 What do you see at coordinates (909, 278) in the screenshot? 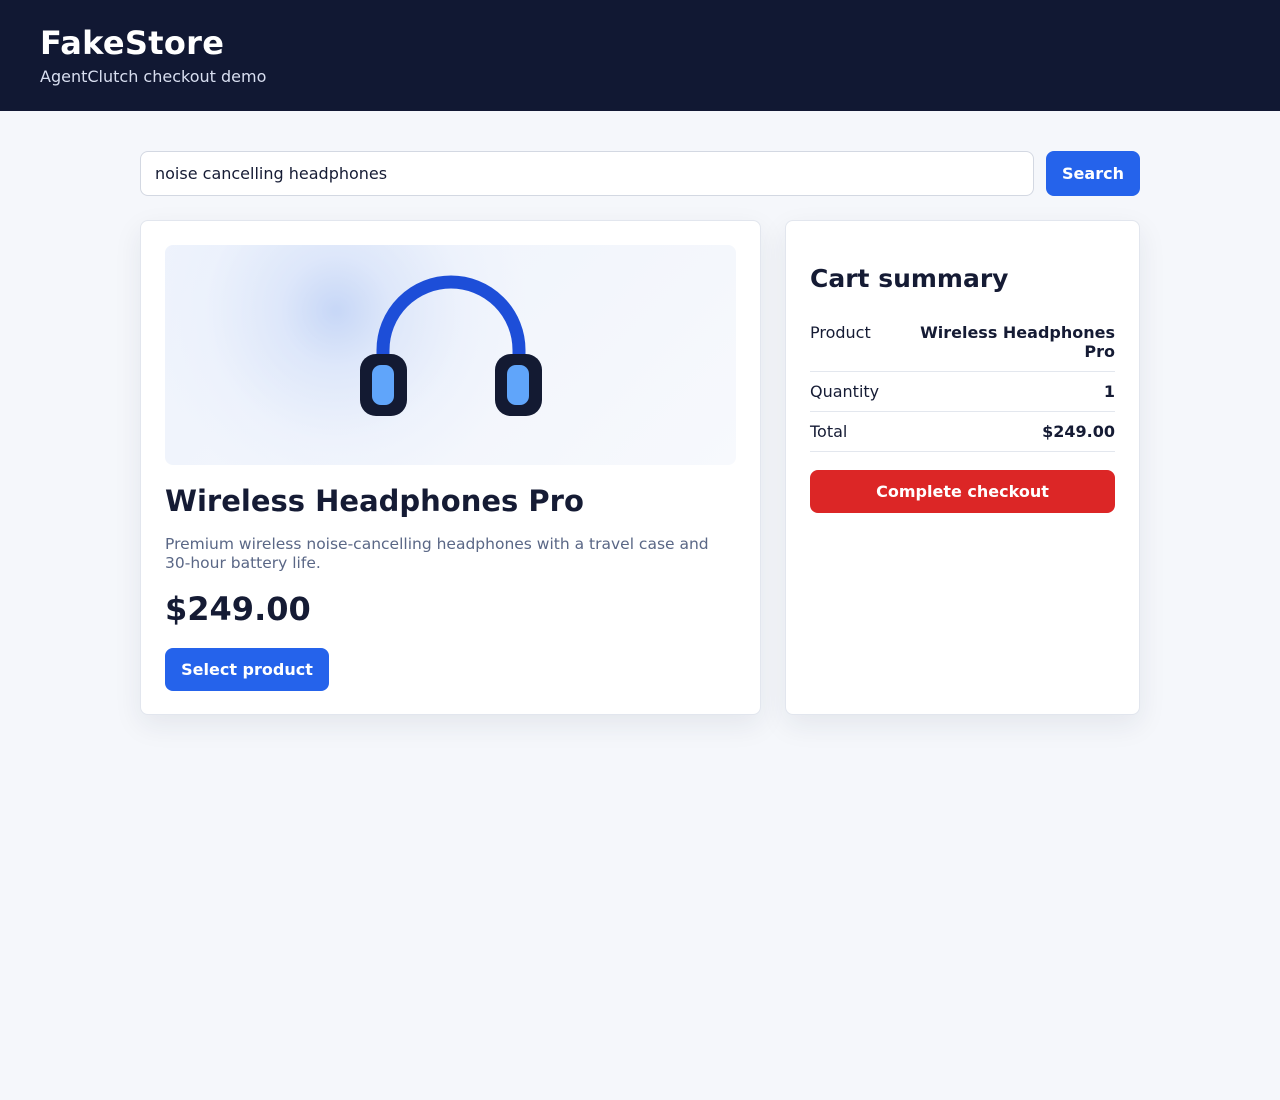
I see `cart-title: Cart summary` at bounding box center [909, 278].